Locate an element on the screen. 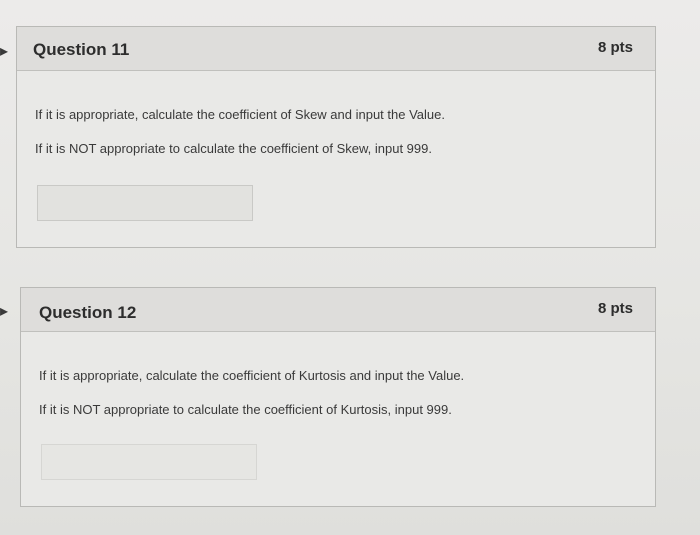 The height and width of the screenshot is (535, 700). question-header: Question 12 8 pts is located at coordinates (338, 310).